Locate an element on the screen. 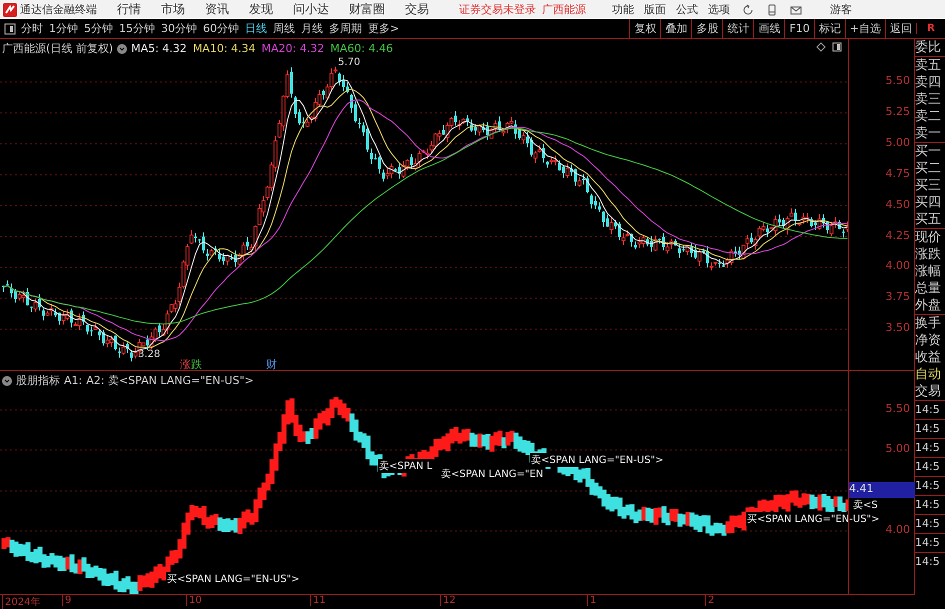  indicator-title: 股朋指标 is located at coordinates (38, 380).